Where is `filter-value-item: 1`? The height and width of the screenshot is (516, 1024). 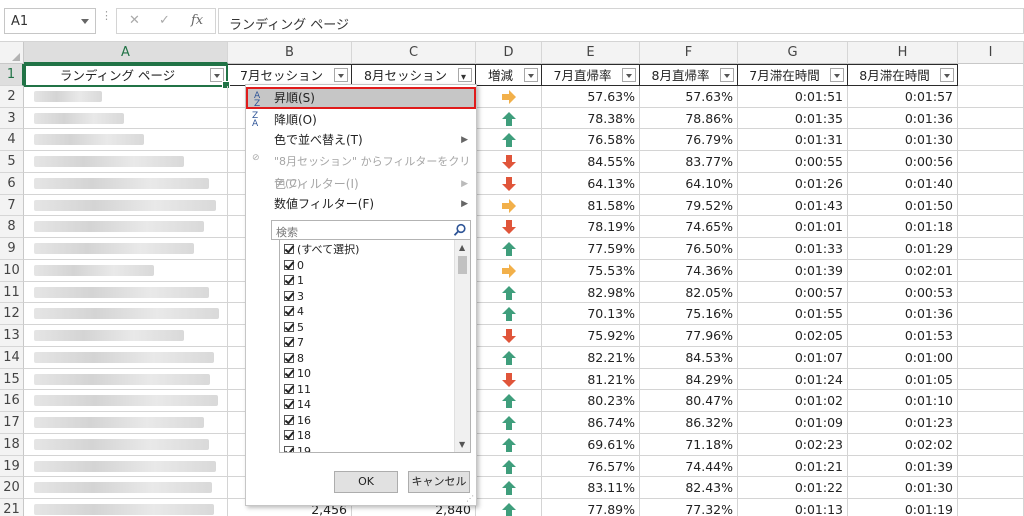 filter-value-item: 1 is located at coordinates (294, 281).